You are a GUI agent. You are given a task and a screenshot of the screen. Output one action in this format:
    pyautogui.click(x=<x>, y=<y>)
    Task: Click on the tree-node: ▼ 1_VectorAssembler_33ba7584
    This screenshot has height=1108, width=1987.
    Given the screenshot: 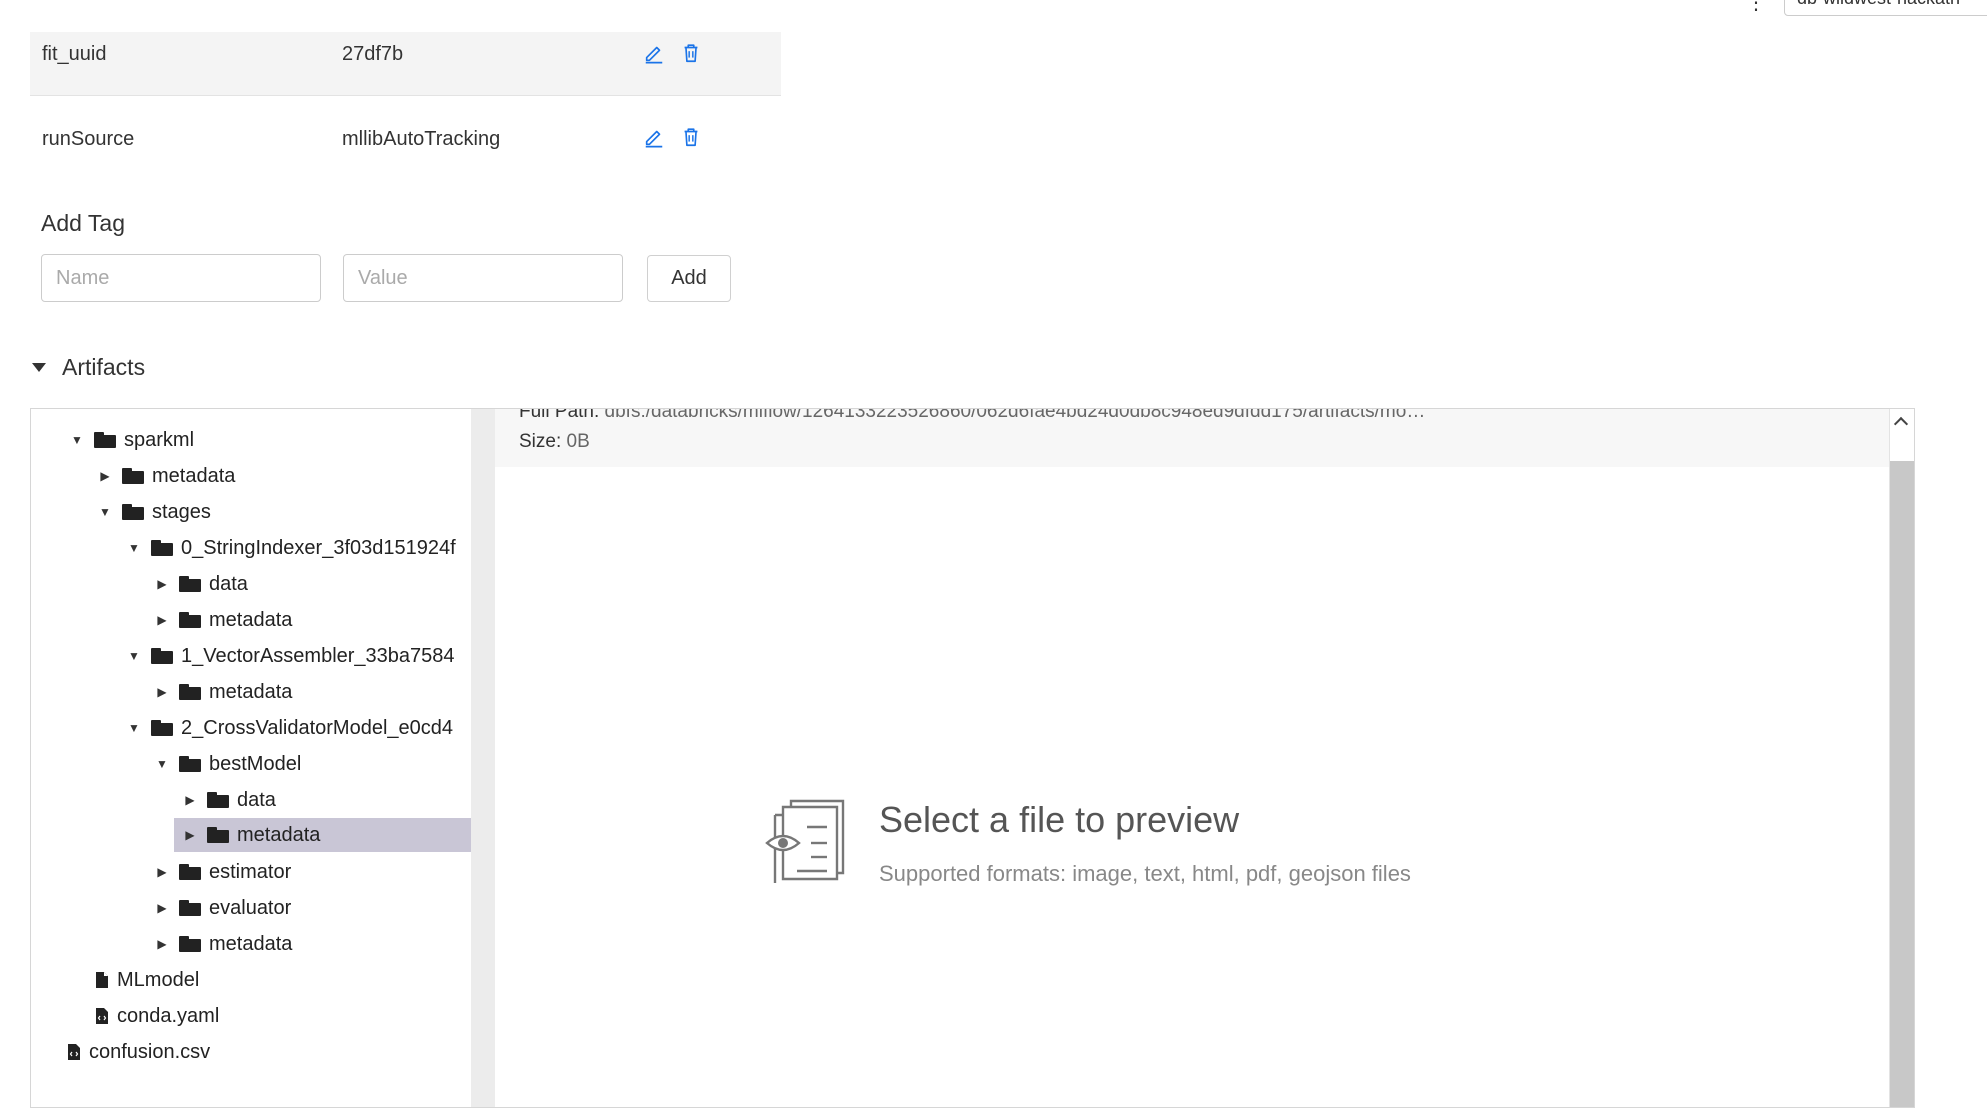 What is the action you would take?
    pyautogui.click(x=290, y=656)
    